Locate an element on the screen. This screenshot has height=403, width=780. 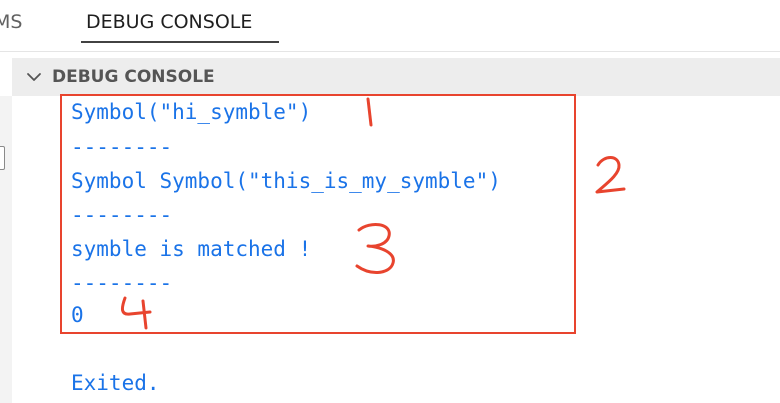
active-tab-indicator is located at coordinates (180, 42).